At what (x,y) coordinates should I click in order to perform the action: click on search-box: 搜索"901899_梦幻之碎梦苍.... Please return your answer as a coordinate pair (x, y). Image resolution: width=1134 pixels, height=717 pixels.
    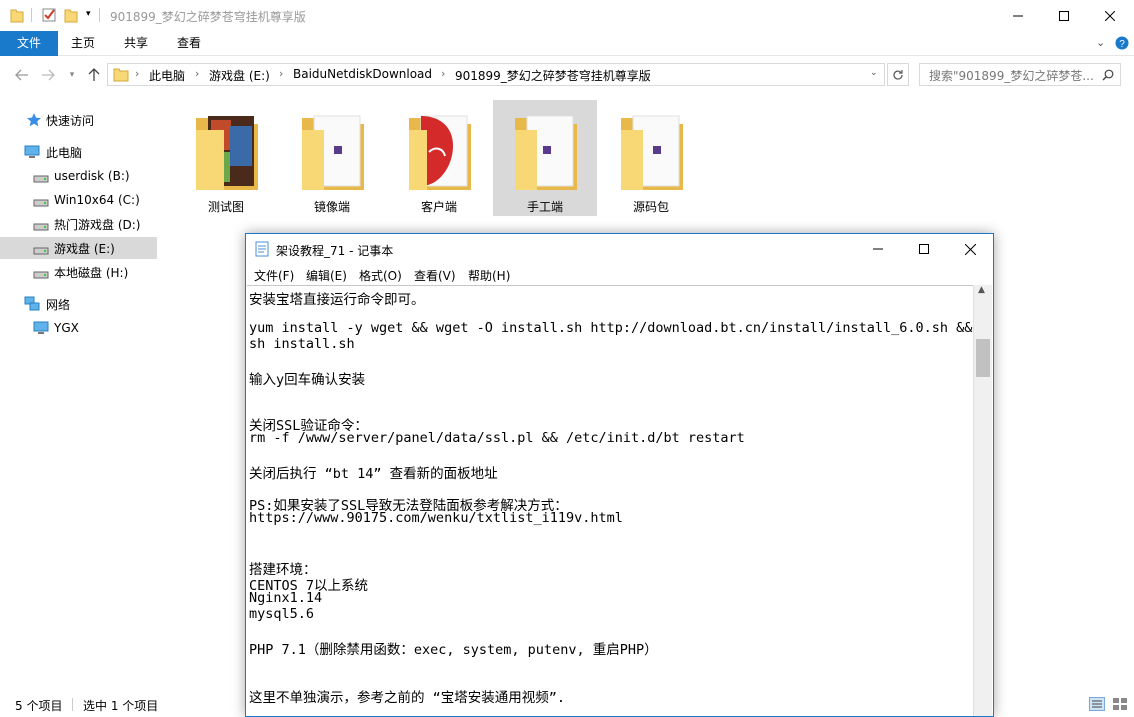
    Looking at the image, I should click on (1020, 74).